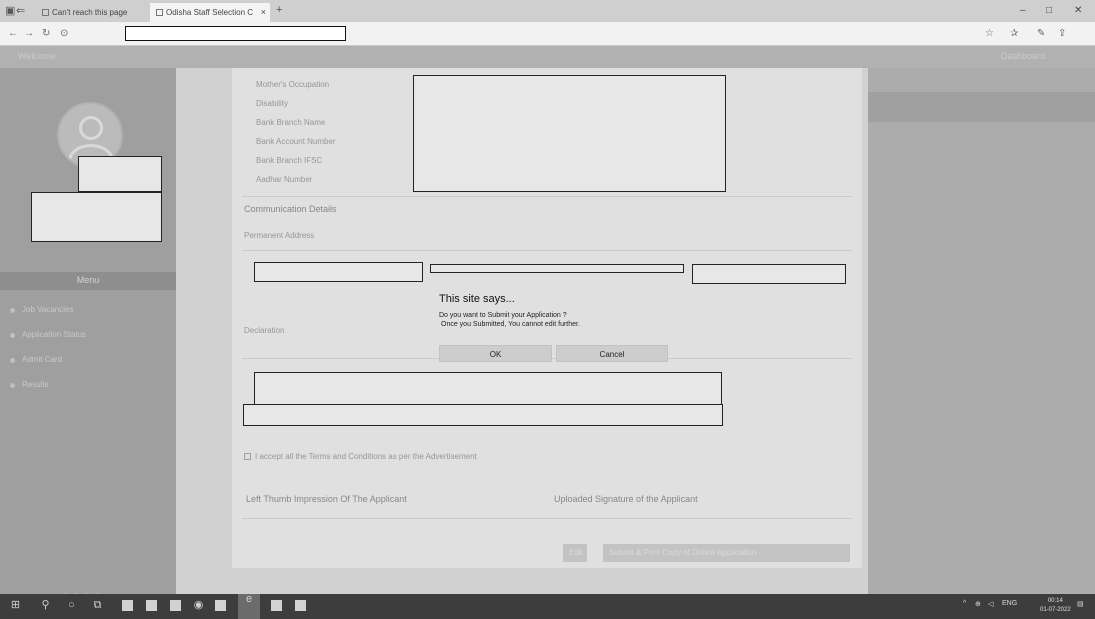 The image size is (1095, 619). What do you see at coordinates (29, 33) in the screenshot?
I see `forward-icon: →` at bounding box center [29, 33].